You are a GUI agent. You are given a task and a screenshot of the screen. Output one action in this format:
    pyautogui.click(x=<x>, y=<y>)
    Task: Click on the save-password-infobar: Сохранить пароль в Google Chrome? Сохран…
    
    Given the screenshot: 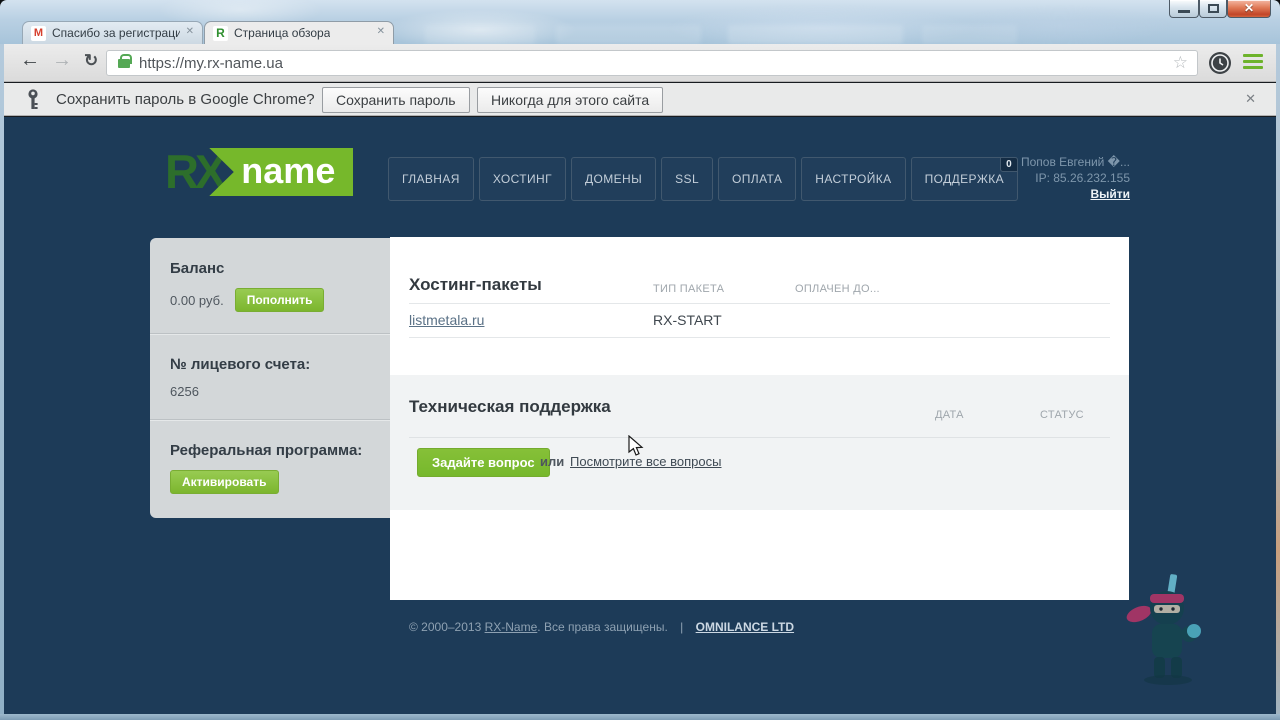 What is the action you would take?
    pyautogui.click(x=640, y=99)
    